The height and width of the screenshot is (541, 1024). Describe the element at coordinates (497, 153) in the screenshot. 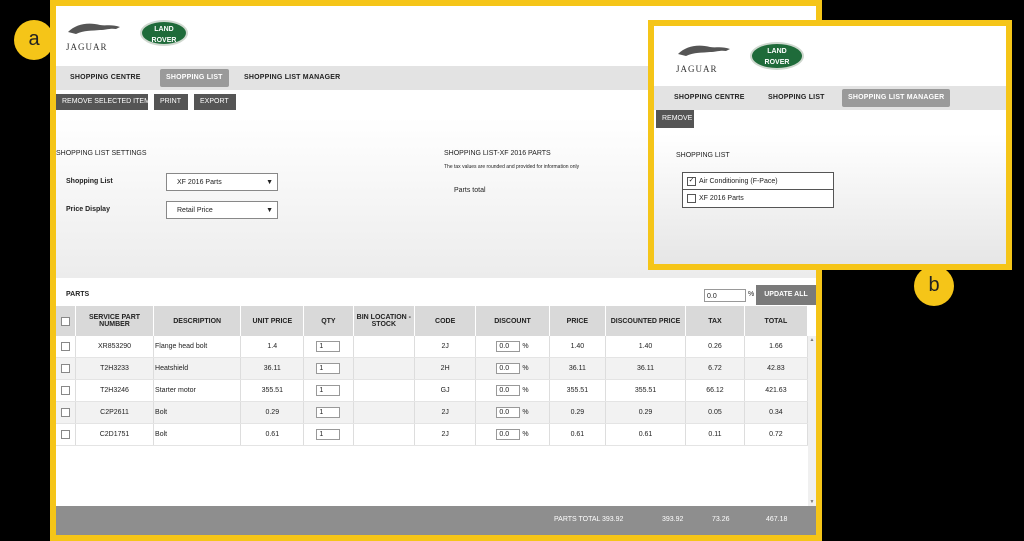

I see `parts-list-title: SHOPPING LIST-XF 2016 PARTS` at that location.